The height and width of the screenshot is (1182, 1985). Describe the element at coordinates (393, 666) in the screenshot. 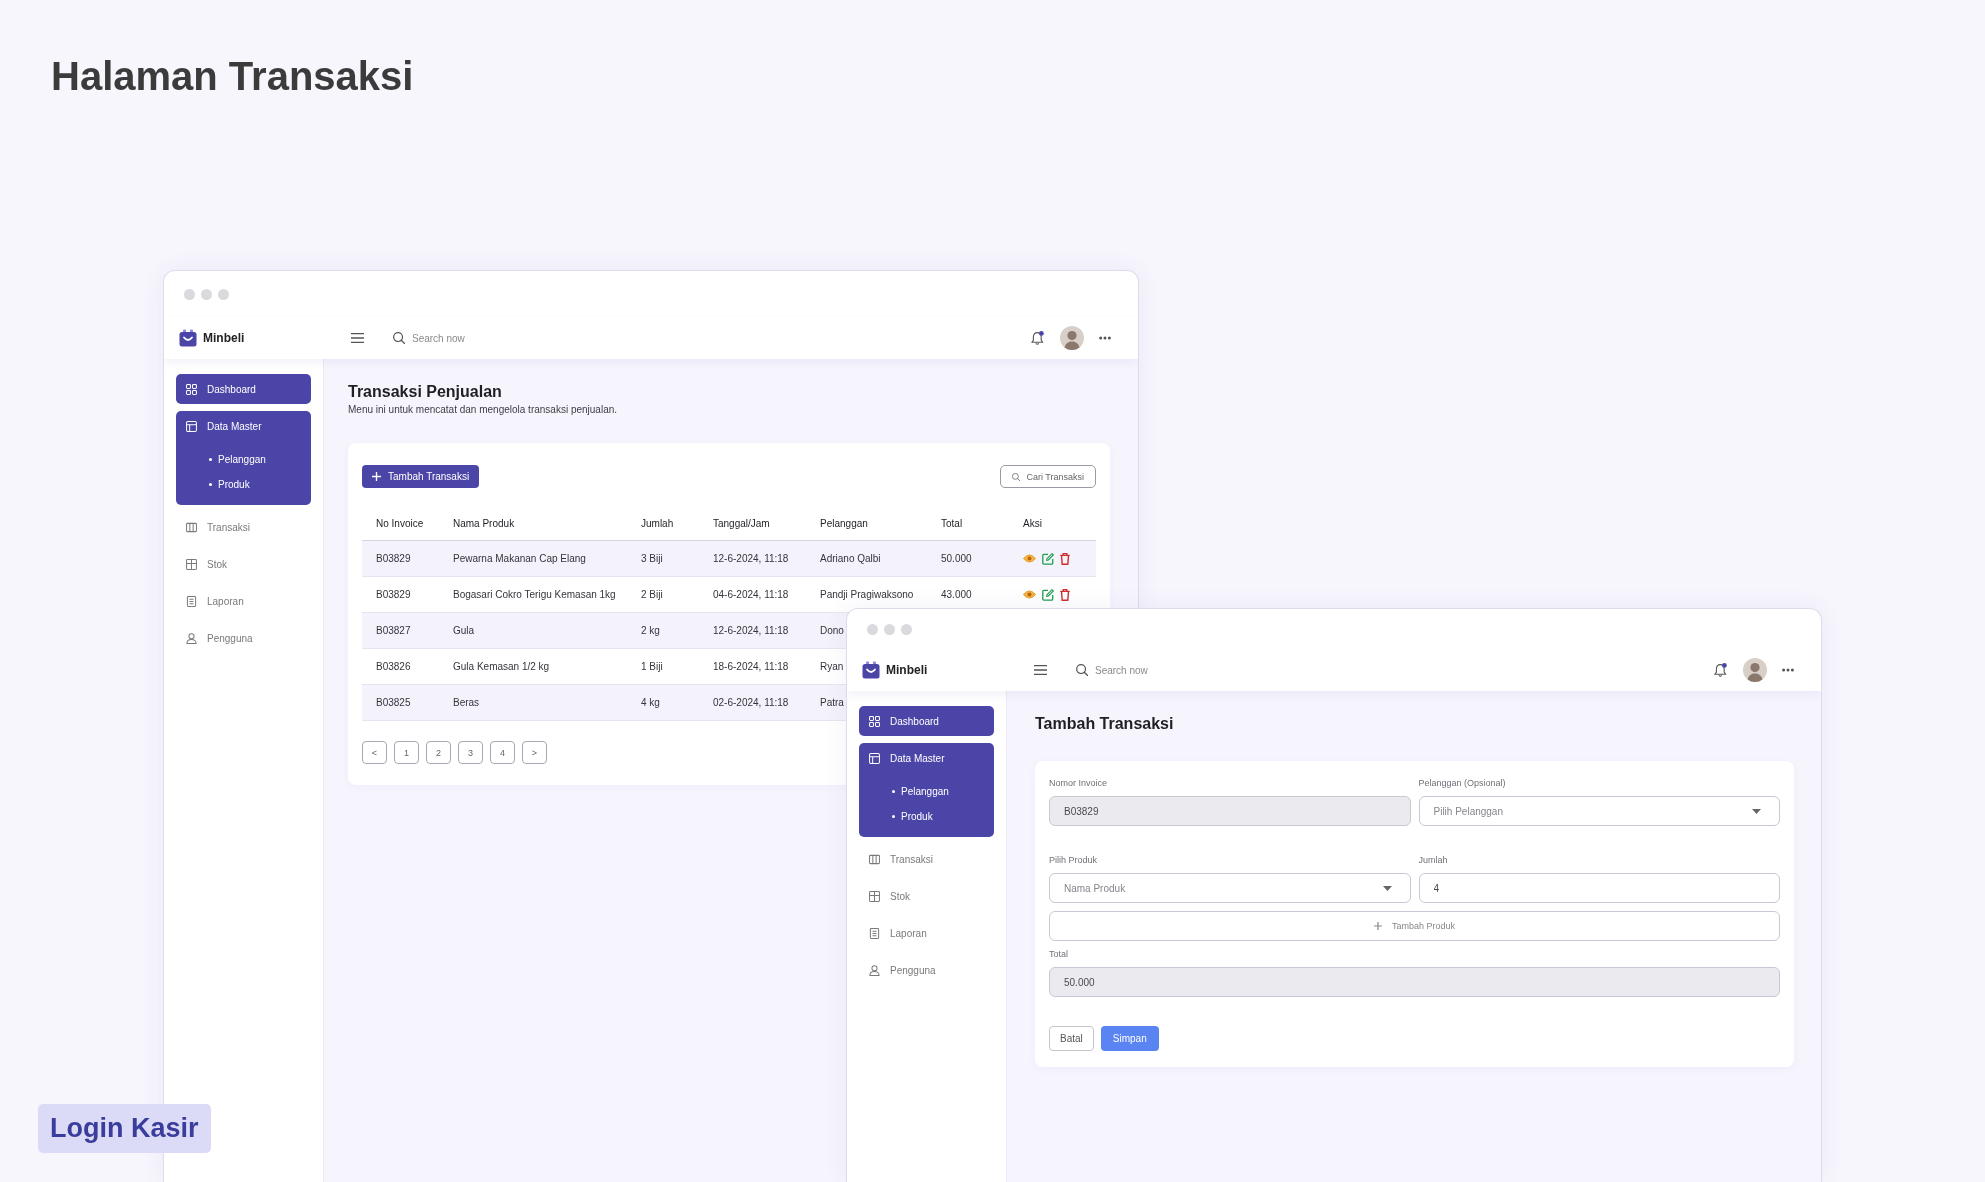

I see `table-cell: B03826` at that location.